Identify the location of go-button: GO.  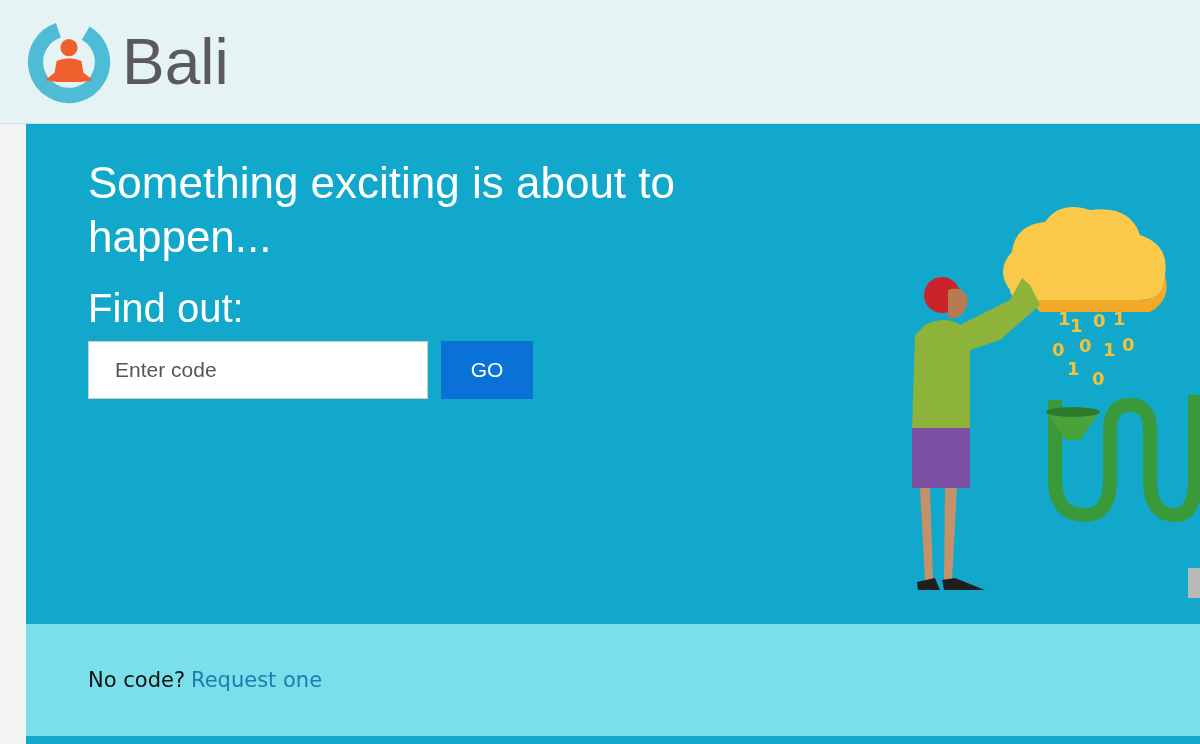
(487, 370).